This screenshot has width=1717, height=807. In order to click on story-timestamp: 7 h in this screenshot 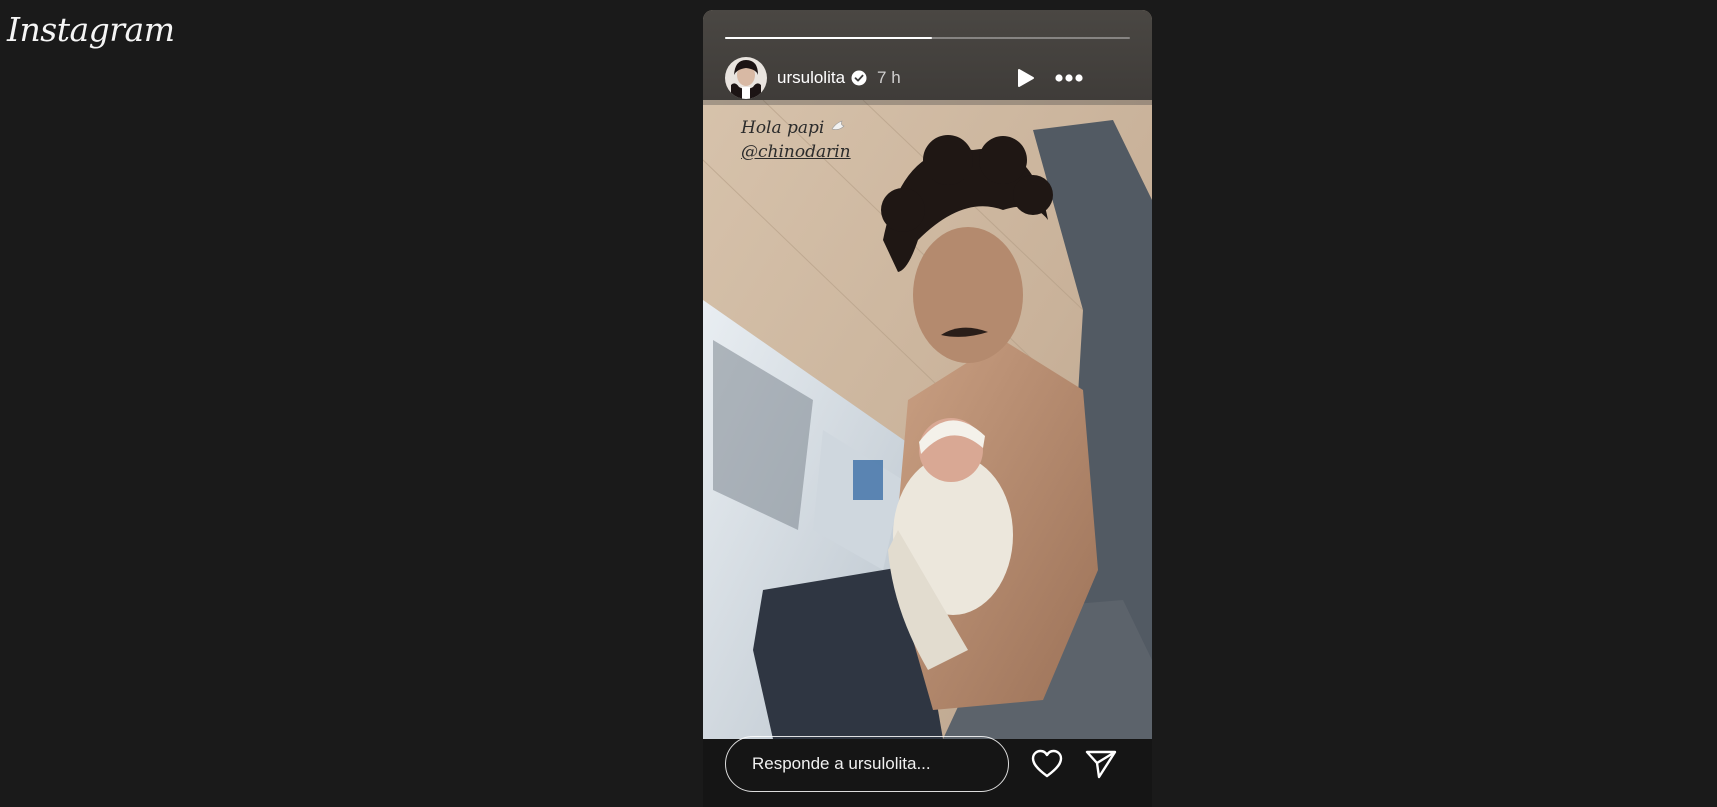, I will do `click(889, 77)`.